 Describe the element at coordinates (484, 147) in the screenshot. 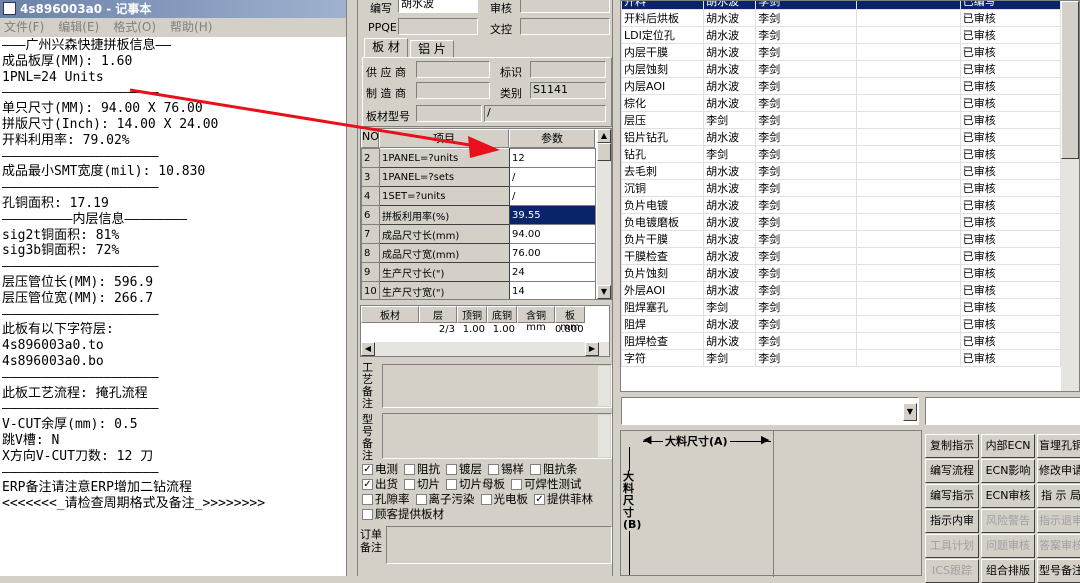

I see `arrow-head-icon` at that location.